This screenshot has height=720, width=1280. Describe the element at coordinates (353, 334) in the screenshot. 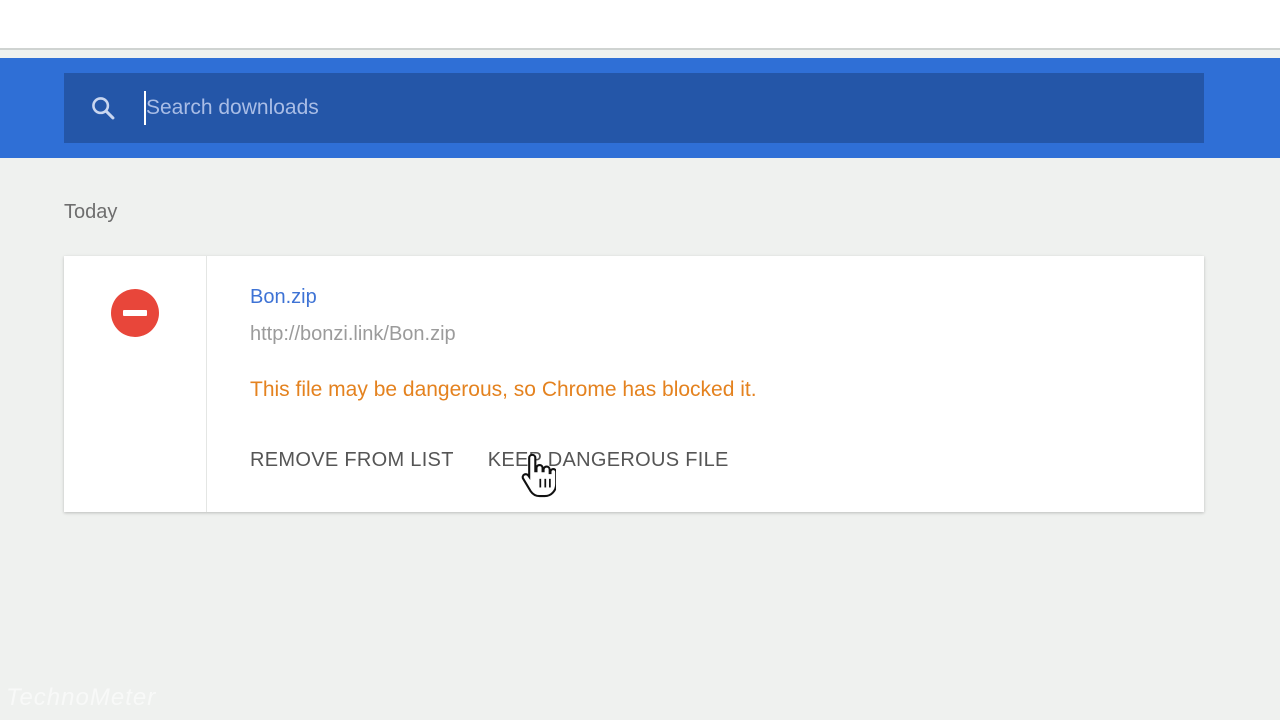

I see `file-url: http://bonzi.link/Bon.zip` at that location.